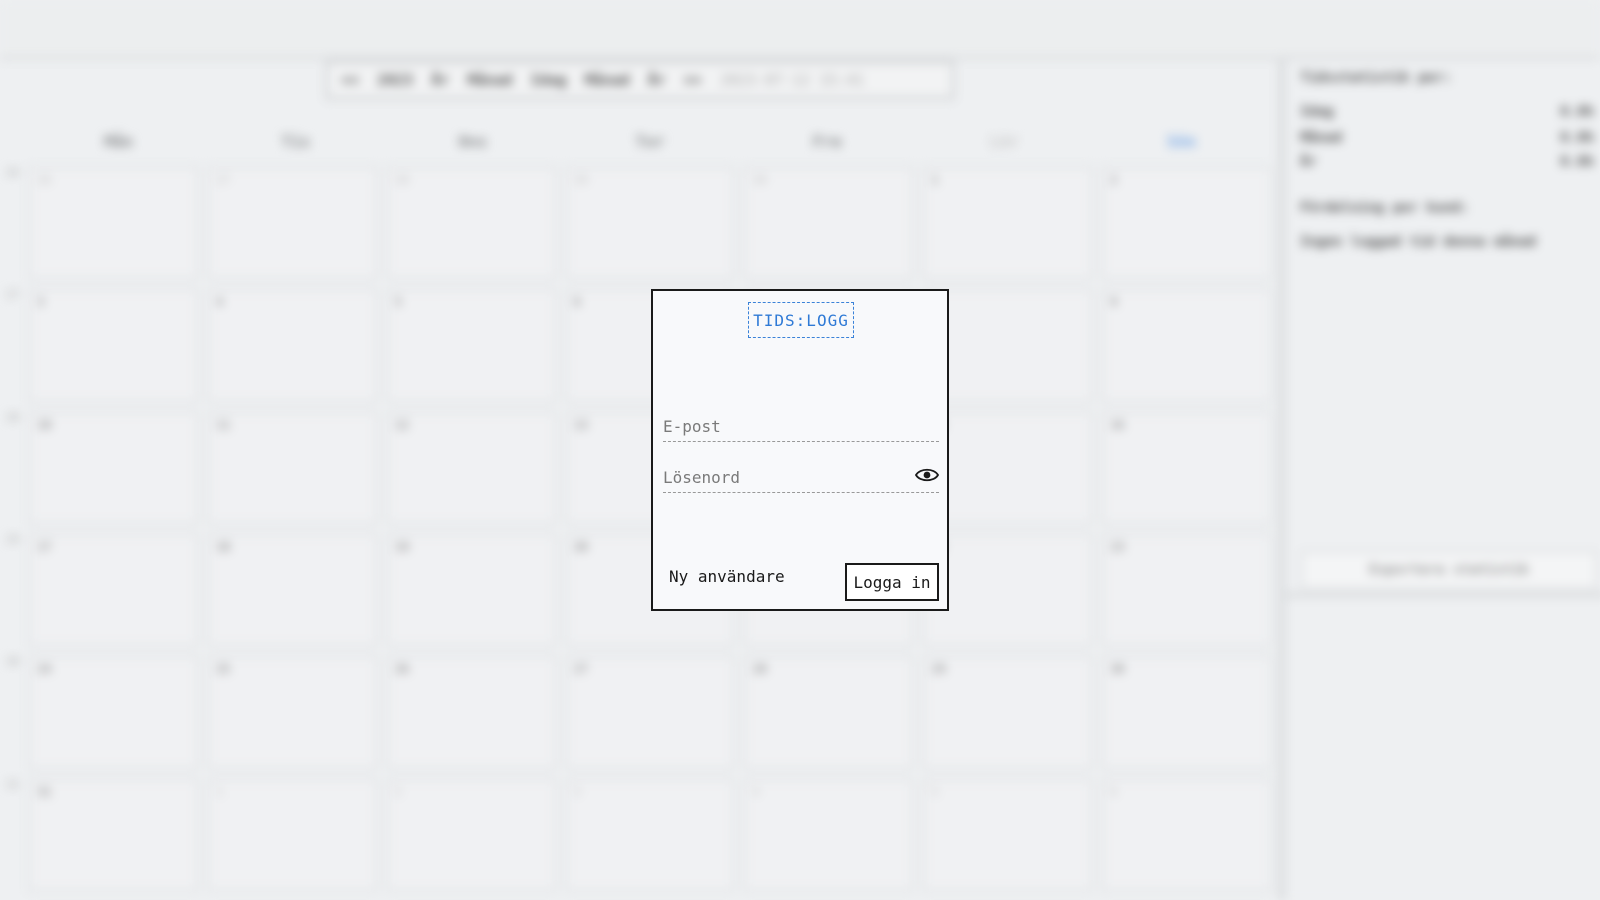  Describe the element at coordinates (471, 467) in the screenshot. I see `calendar-day-cell: 12` at that location.